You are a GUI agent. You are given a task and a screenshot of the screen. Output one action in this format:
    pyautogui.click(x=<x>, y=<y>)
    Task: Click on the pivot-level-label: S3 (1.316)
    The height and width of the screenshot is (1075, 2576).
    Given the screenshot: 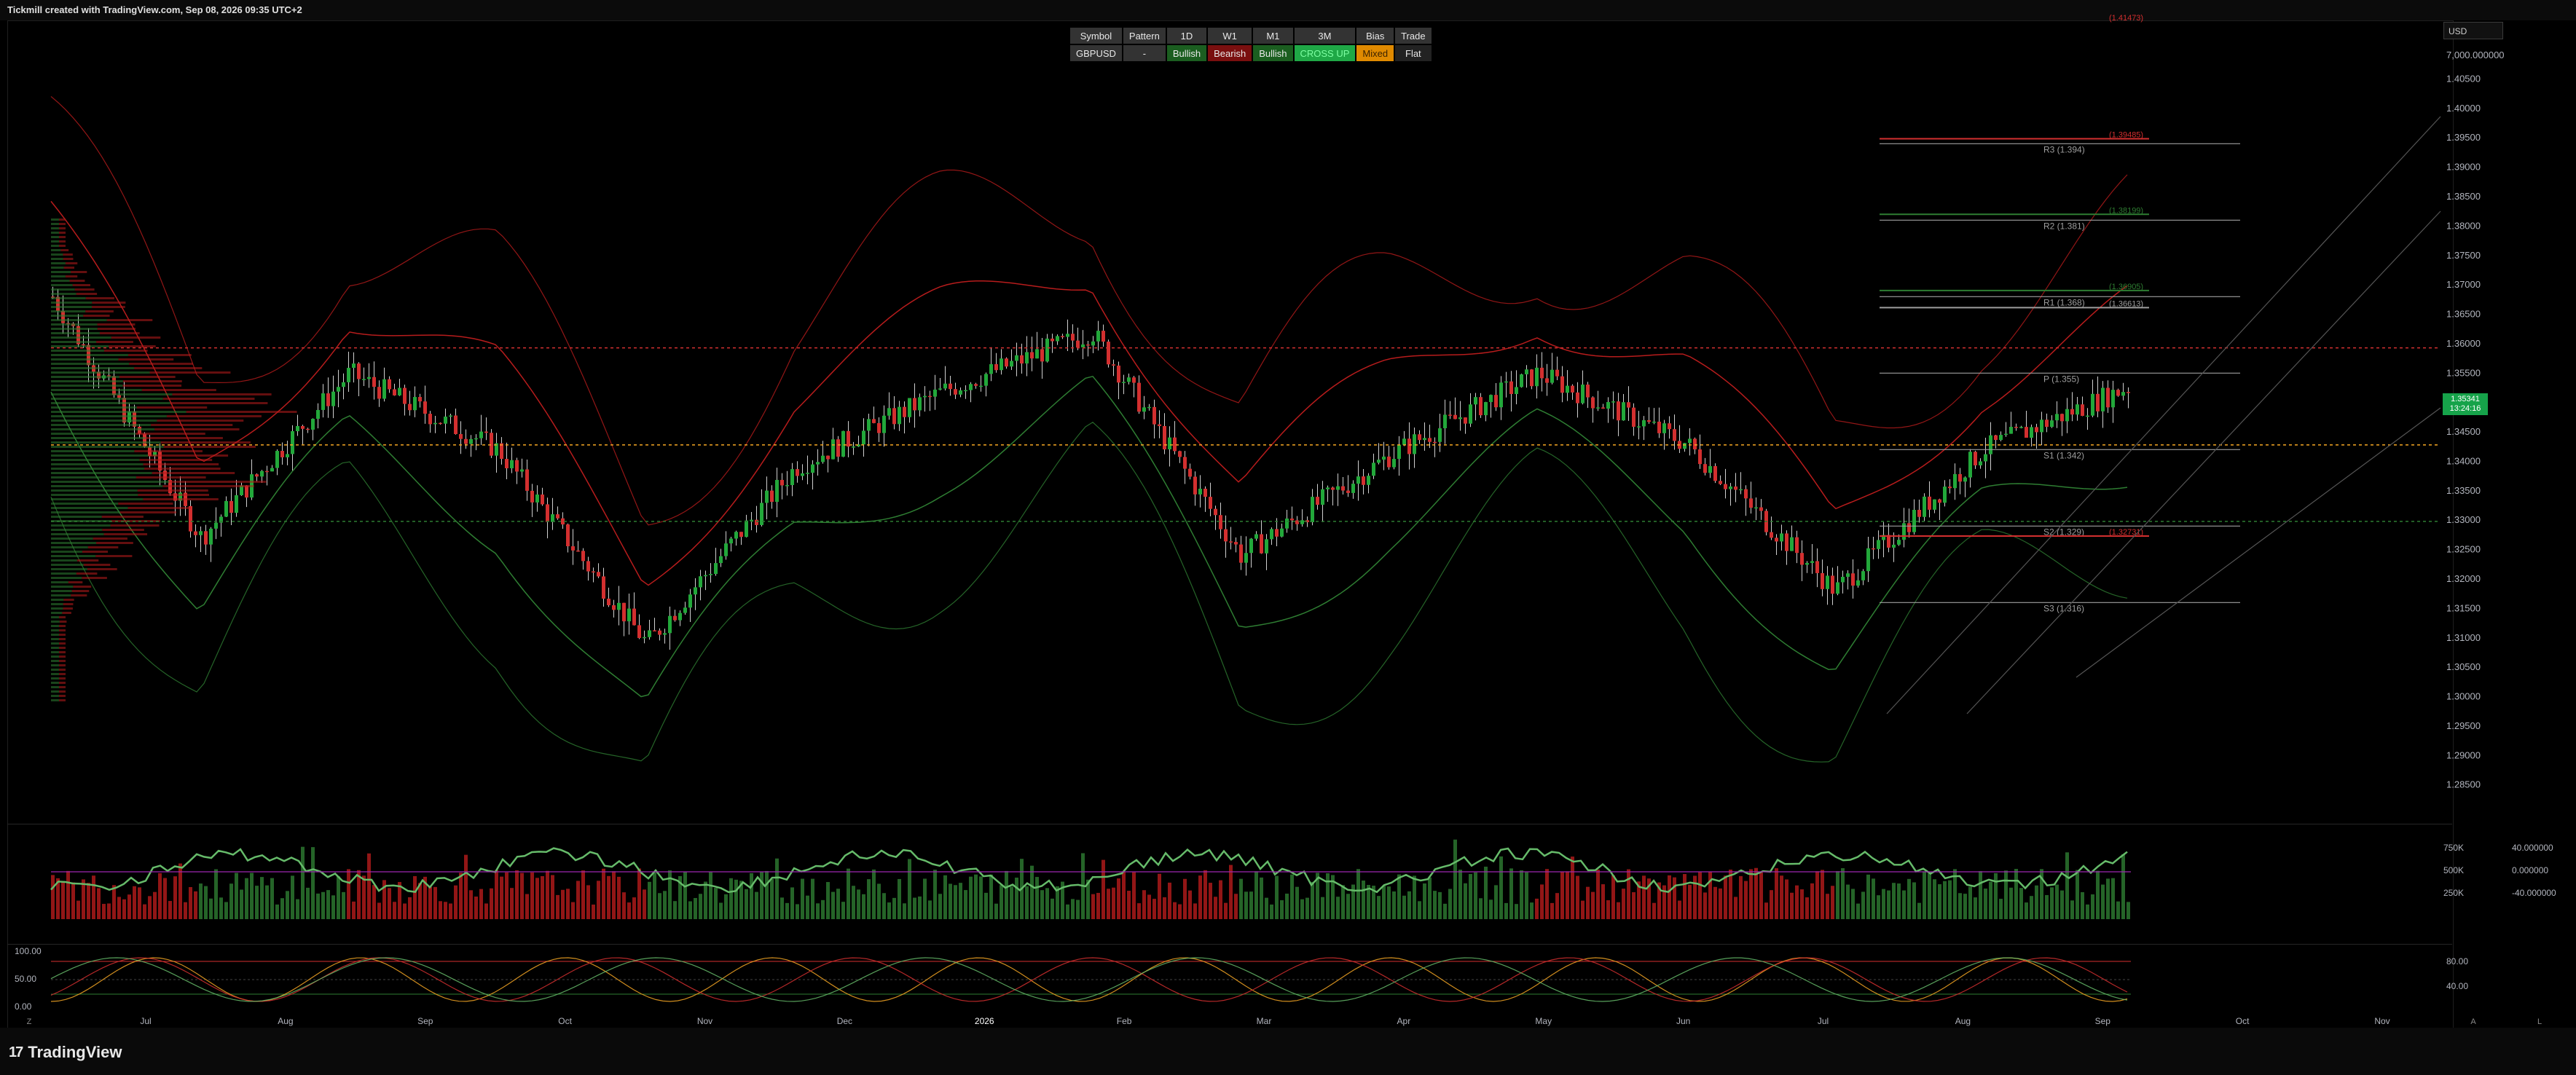 What is the action you would take?
    pyautogui.click(x=2063, y=608)
    